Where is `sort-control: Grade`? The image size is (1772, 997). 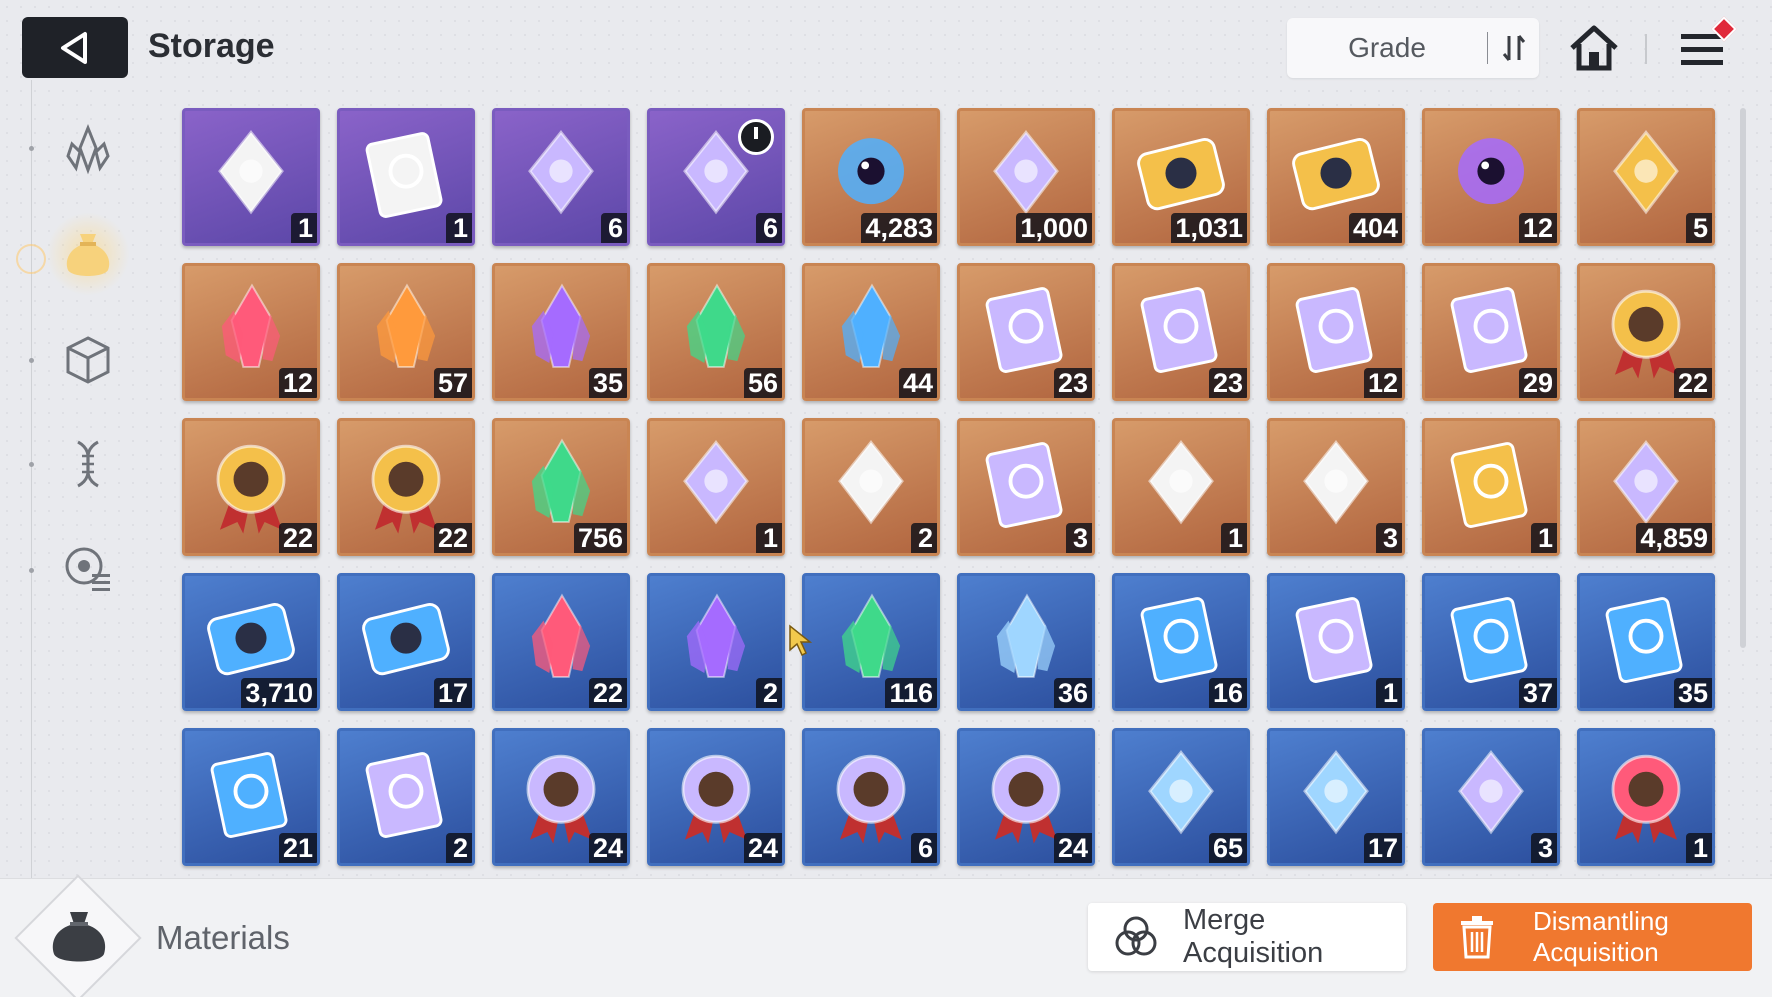
sort-control: Grade is located at coordinates (1413, 48).